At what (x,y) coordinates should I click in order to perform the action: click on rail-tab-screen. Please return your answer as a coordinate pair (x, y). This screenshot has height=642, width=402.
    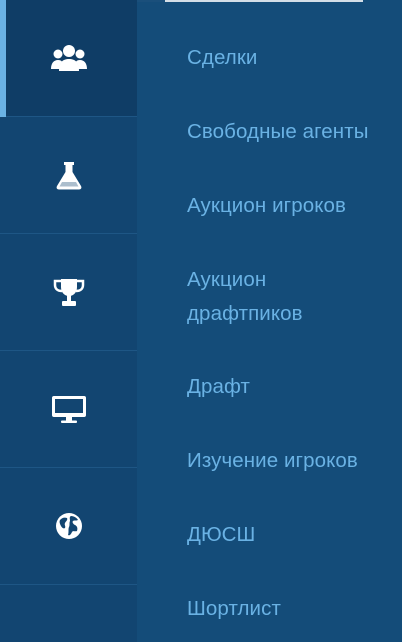
    Looking at the image, I should click on (68, 409).